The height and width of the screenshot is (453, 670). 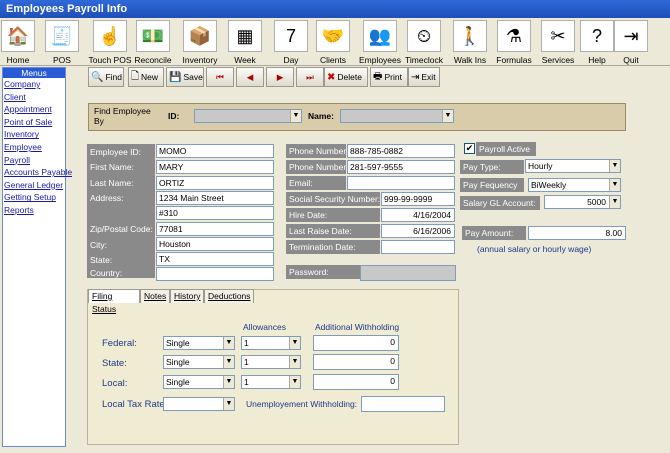 I want to click on pay-type-dropdown: Hourly ▼, so click(x=573, y=166).